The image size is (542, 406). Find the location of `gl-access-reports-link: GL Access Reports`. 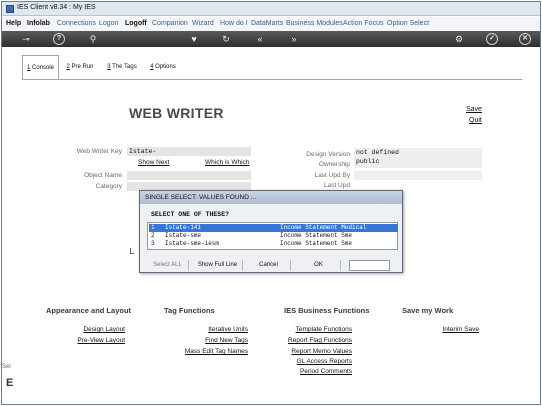

gl-access-reports-link: GL Access Reports is located at coordinates (324, 361).